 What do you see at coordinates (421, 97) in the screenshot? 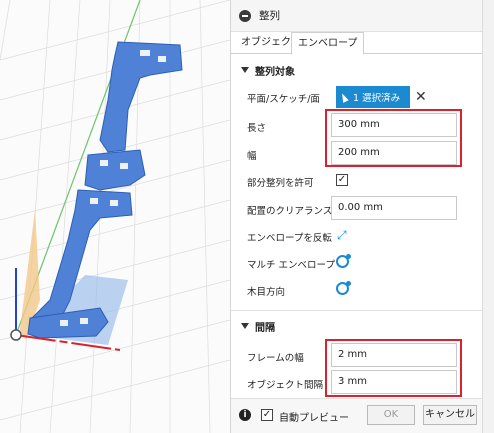
I see `close-icon: ✕` at bounding box center [421, 97].